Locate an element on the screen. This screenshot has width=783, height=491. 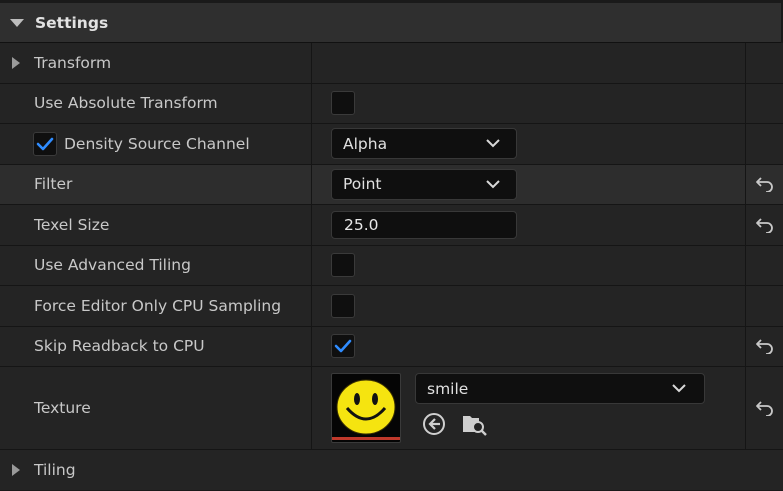
property-label: Use Advanced Tiling is located at coordinates (112, 265).